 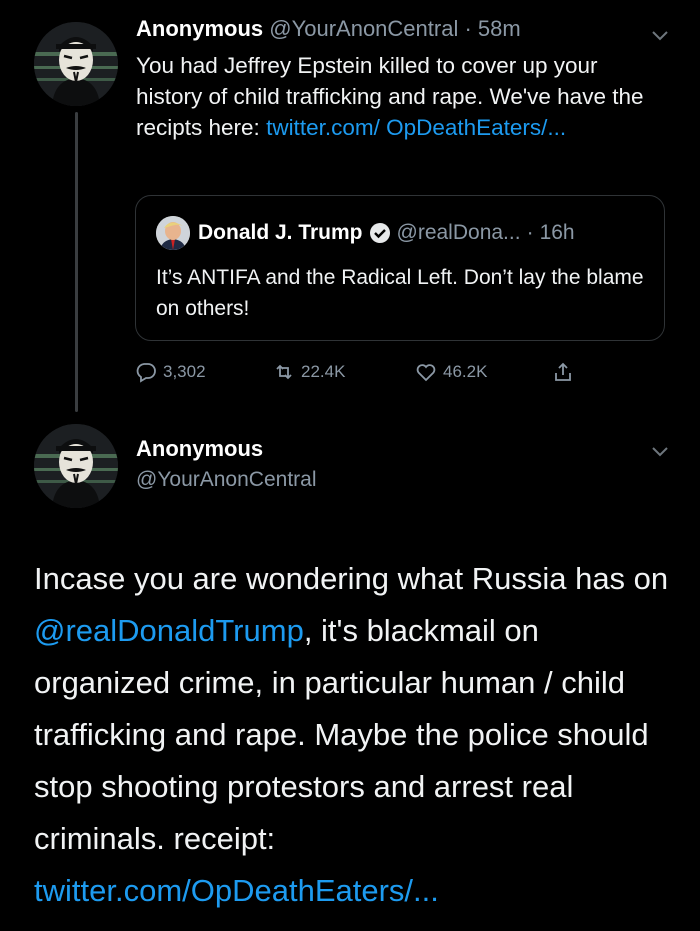 I want to click on like-count: 46.2K, so click(x=465, y=371).